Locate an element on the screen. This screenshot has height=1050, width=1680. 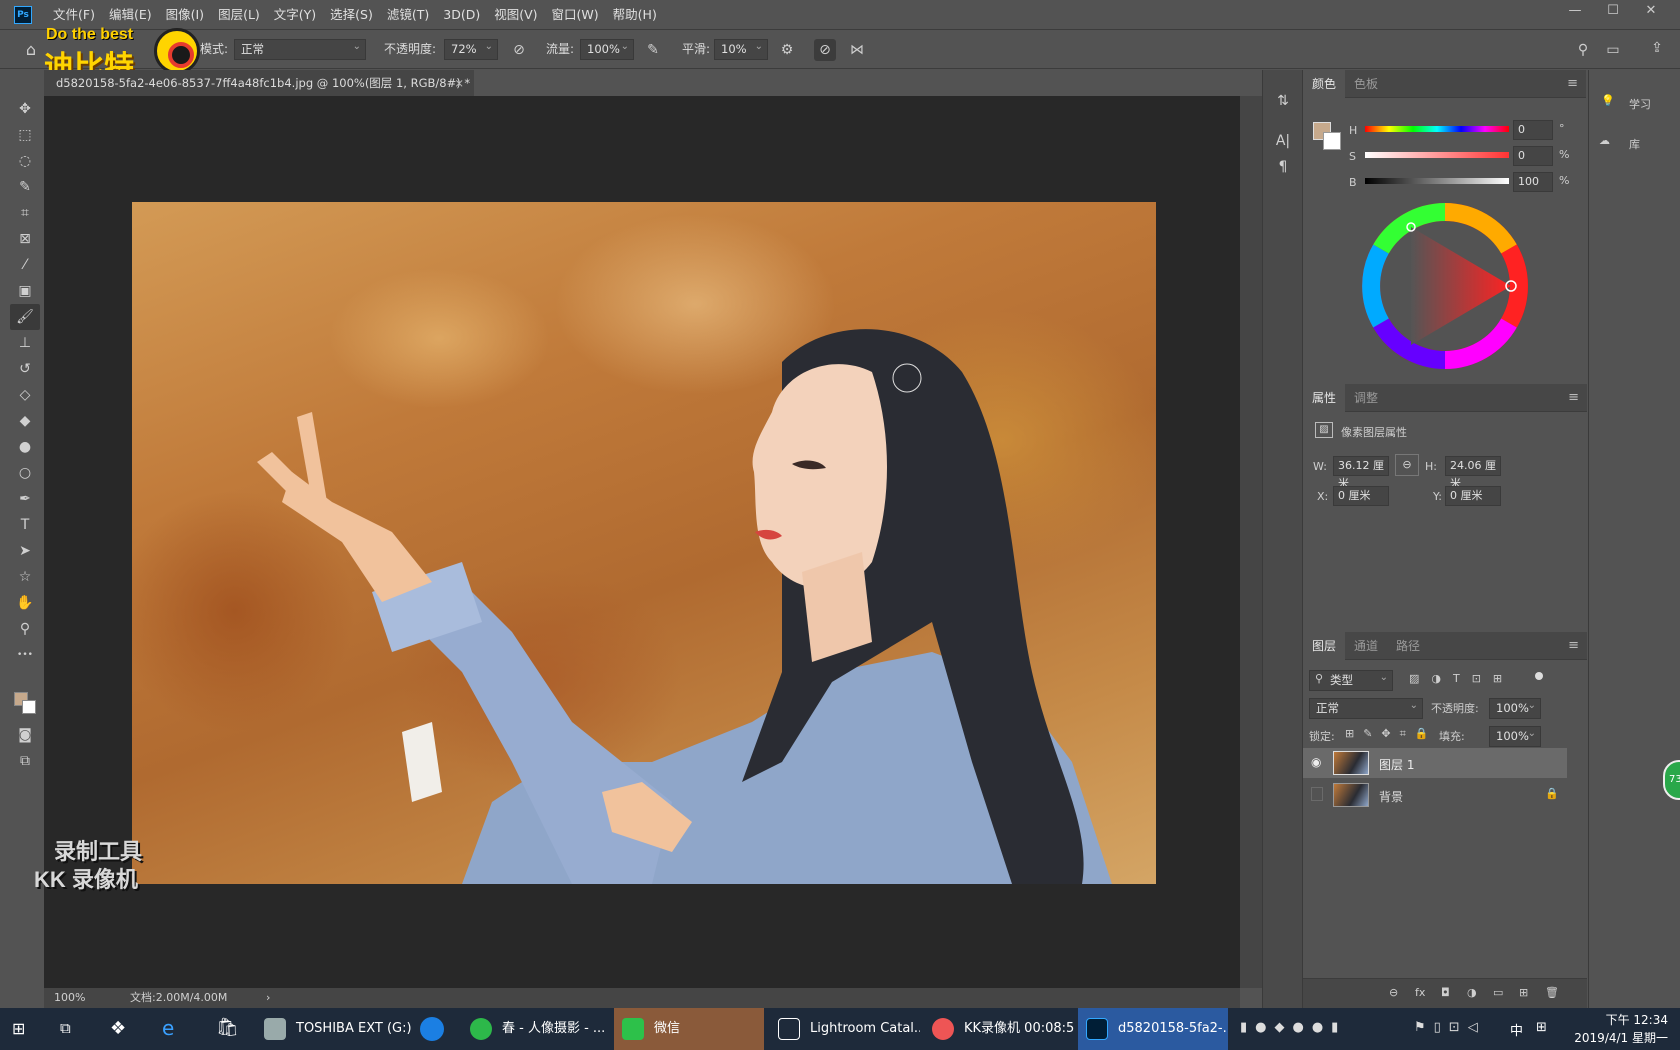
hand-tool-icon: ✋ is located at coordinates (25, 603).